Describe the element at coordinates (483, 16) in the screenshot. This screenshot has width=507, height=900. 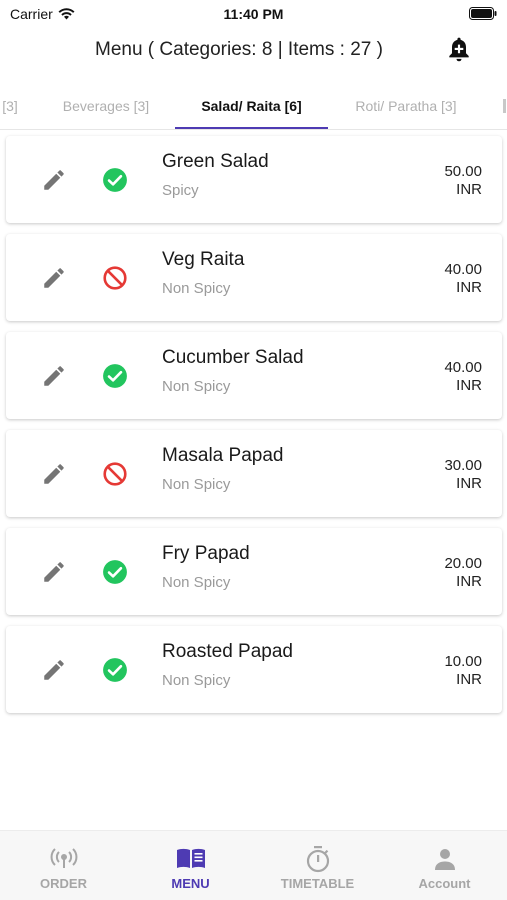
I see `battery-icon` at that location.